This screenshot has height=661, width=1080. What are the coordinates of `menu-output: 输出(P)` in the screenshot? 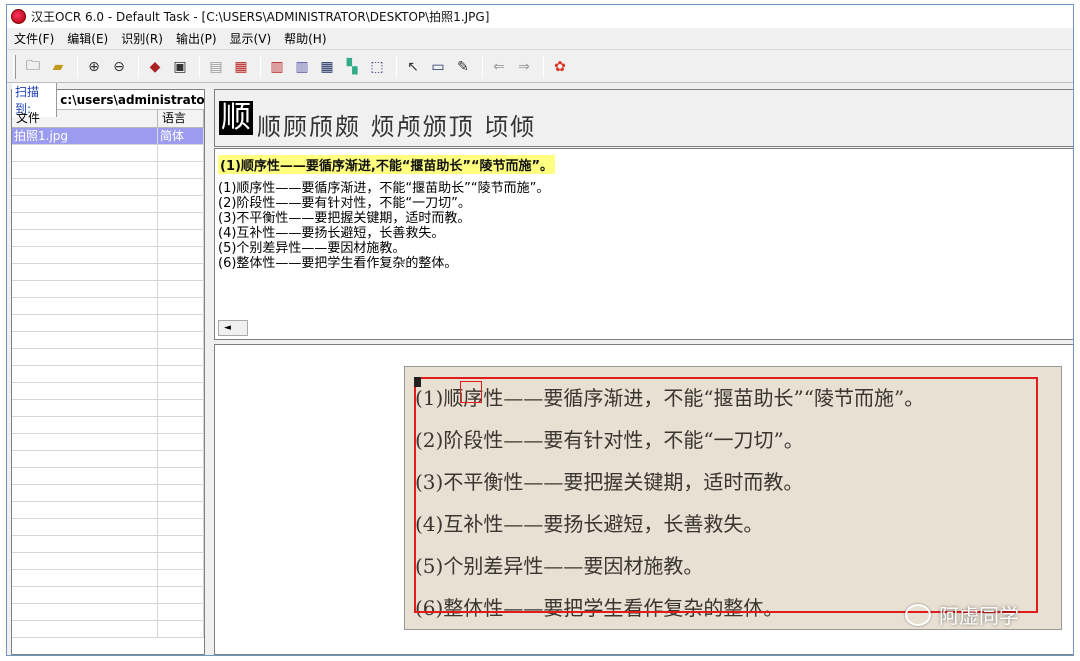 It's located at (196, 38).